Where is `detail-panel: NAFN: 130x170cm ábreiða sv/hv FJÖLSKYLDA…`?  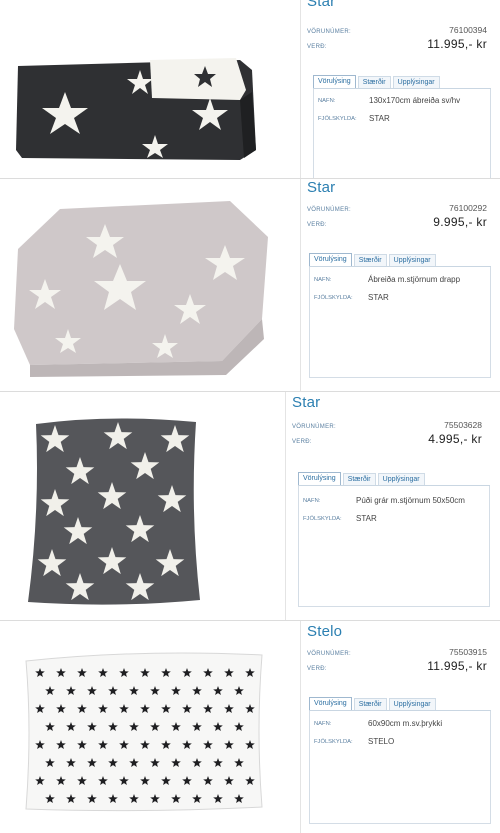 detail-panel: NAFN: 130x170cm ábreiða sv/hv FJÖLSKYLDA… is located at coordinates (402, 133).